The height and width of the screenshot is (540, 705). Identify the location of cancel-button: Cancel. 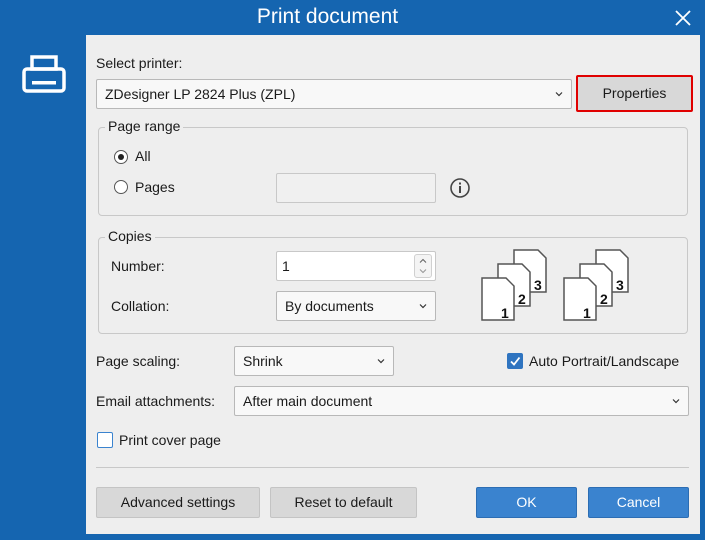
(638, 502).